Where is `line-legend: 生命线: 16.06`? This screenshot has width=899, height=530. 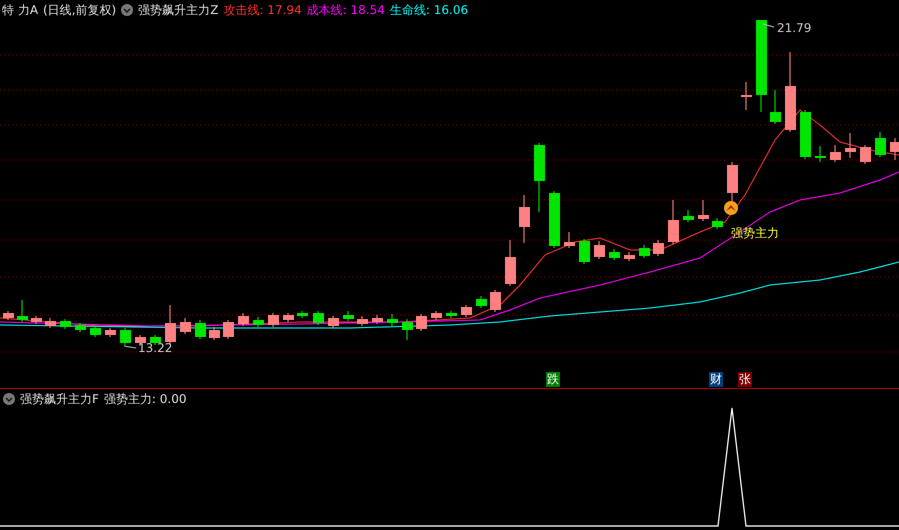
line-legend: 生命线: 16.06 is located at coordinates (429, 10).